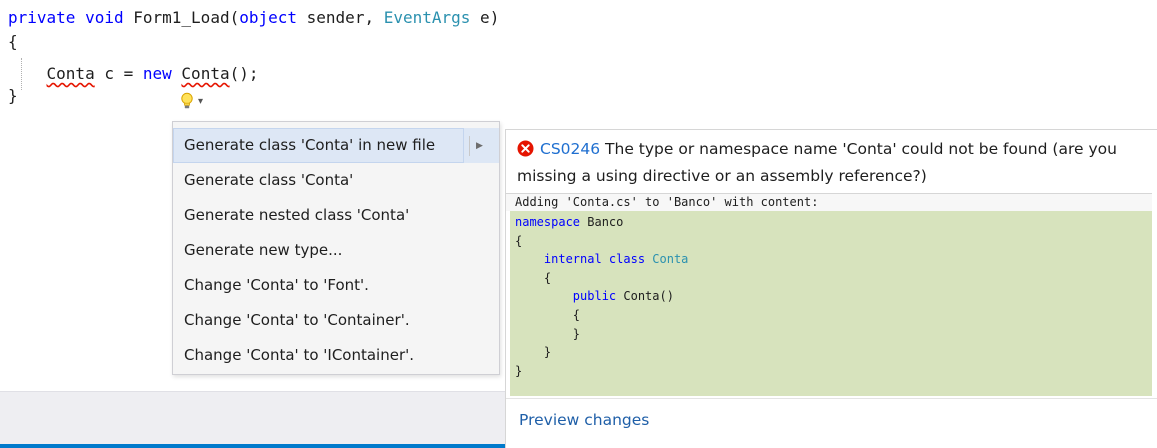 Image resolution: width=1157 pixels, height=448 pixels. Describe the element at coordinates (205, 73) in the screenshot. I see `error-squiggle-ctor: Conta` at that location.